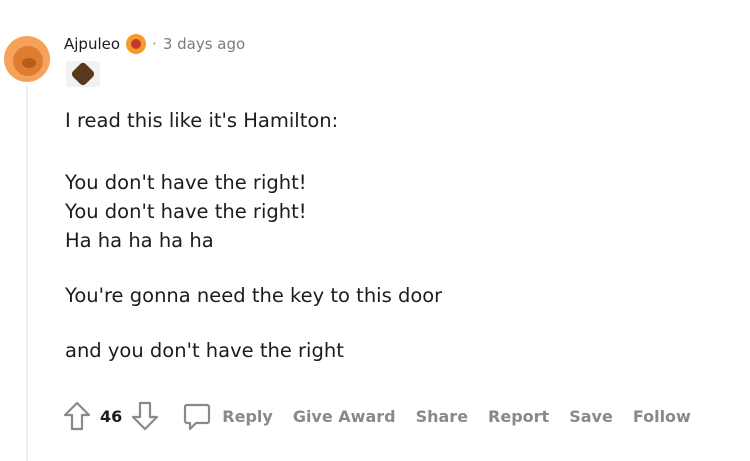 Image resolution: width=750 pixels, height=461 pixels. Describe the element at coordinates (518, 416) in the screenshot. I see `report-button: Report` at that location.